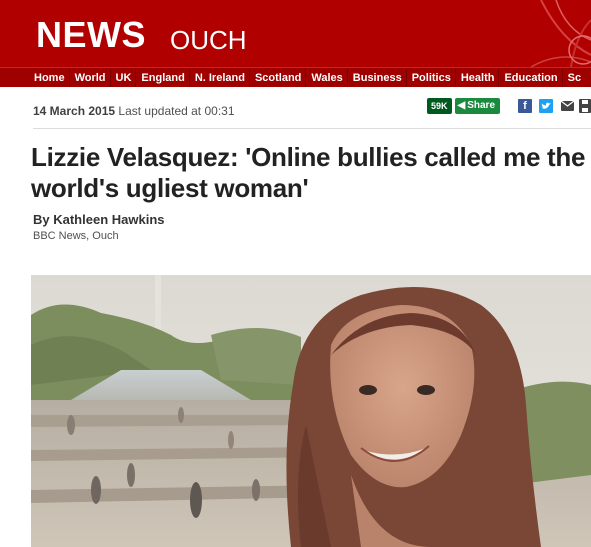 The width and height of the screenshot is (591, 547). What do you see at coordinates (376, 78) in the screenshot?
I see `nav-item-business: Business` at bounding box center [376, 78].